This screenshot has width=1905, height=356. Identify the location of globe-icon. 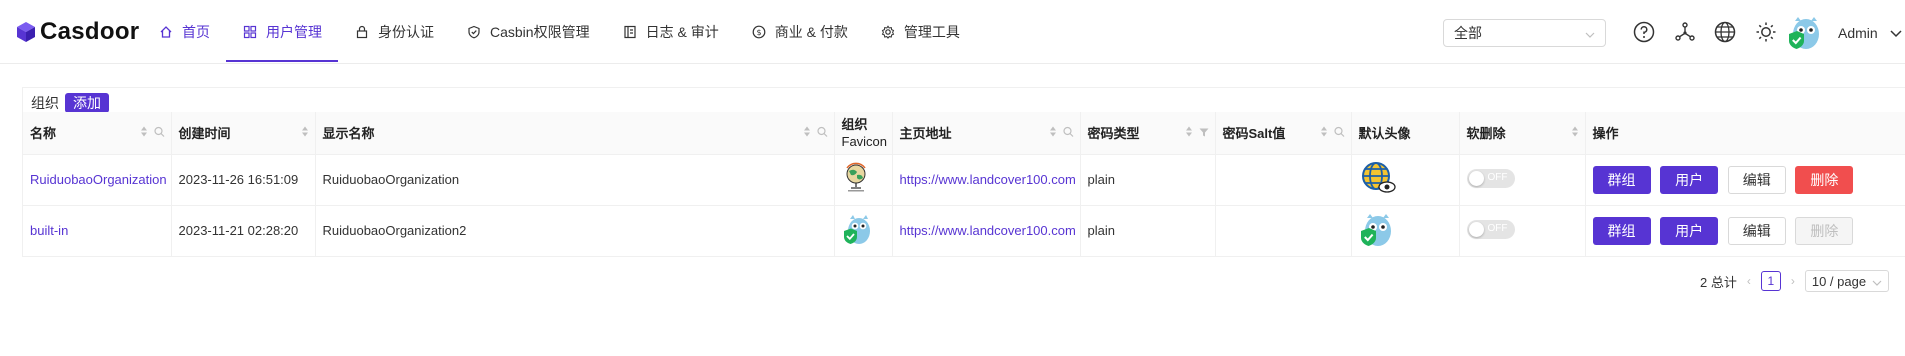
(1725, 32).